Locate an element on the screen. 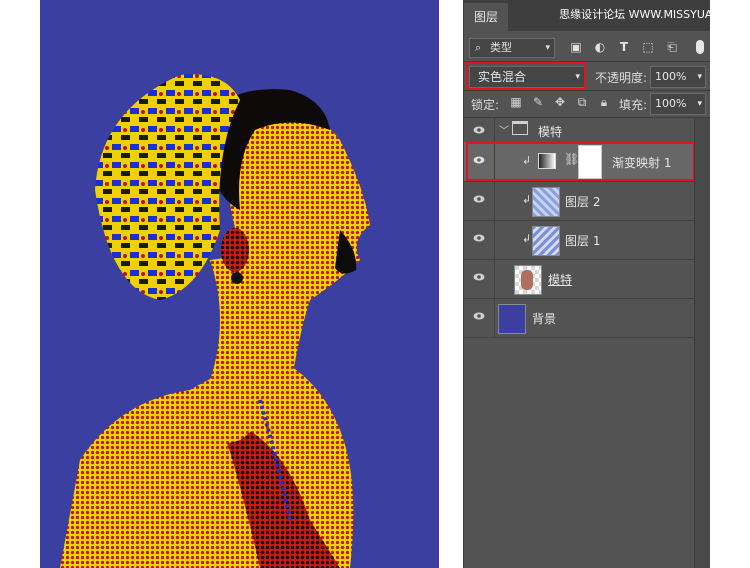  chevron-down-icon: ﹀ is located at coordinates (504, 129).